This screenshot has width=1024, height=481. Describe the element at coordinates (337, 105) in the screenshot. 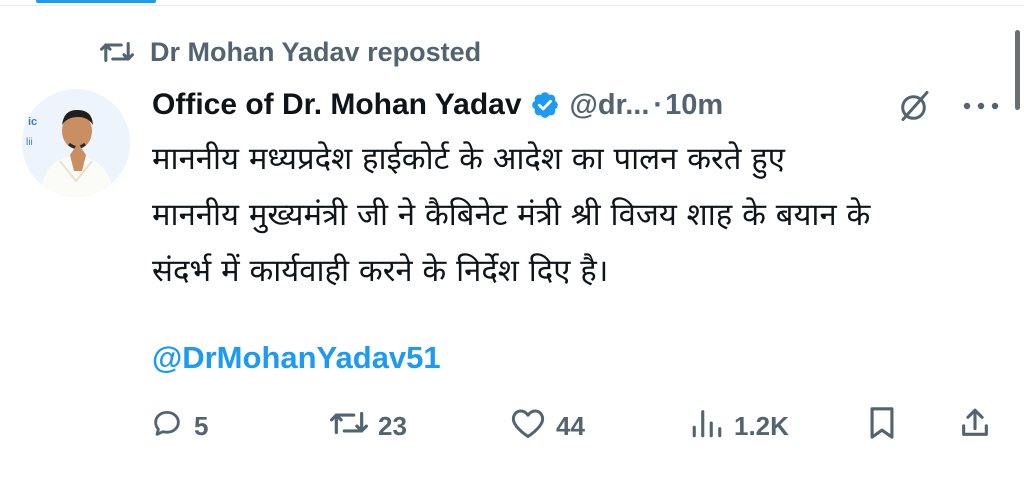

I see `display-name: Office of Dr. Mohan Yadav` at that location.